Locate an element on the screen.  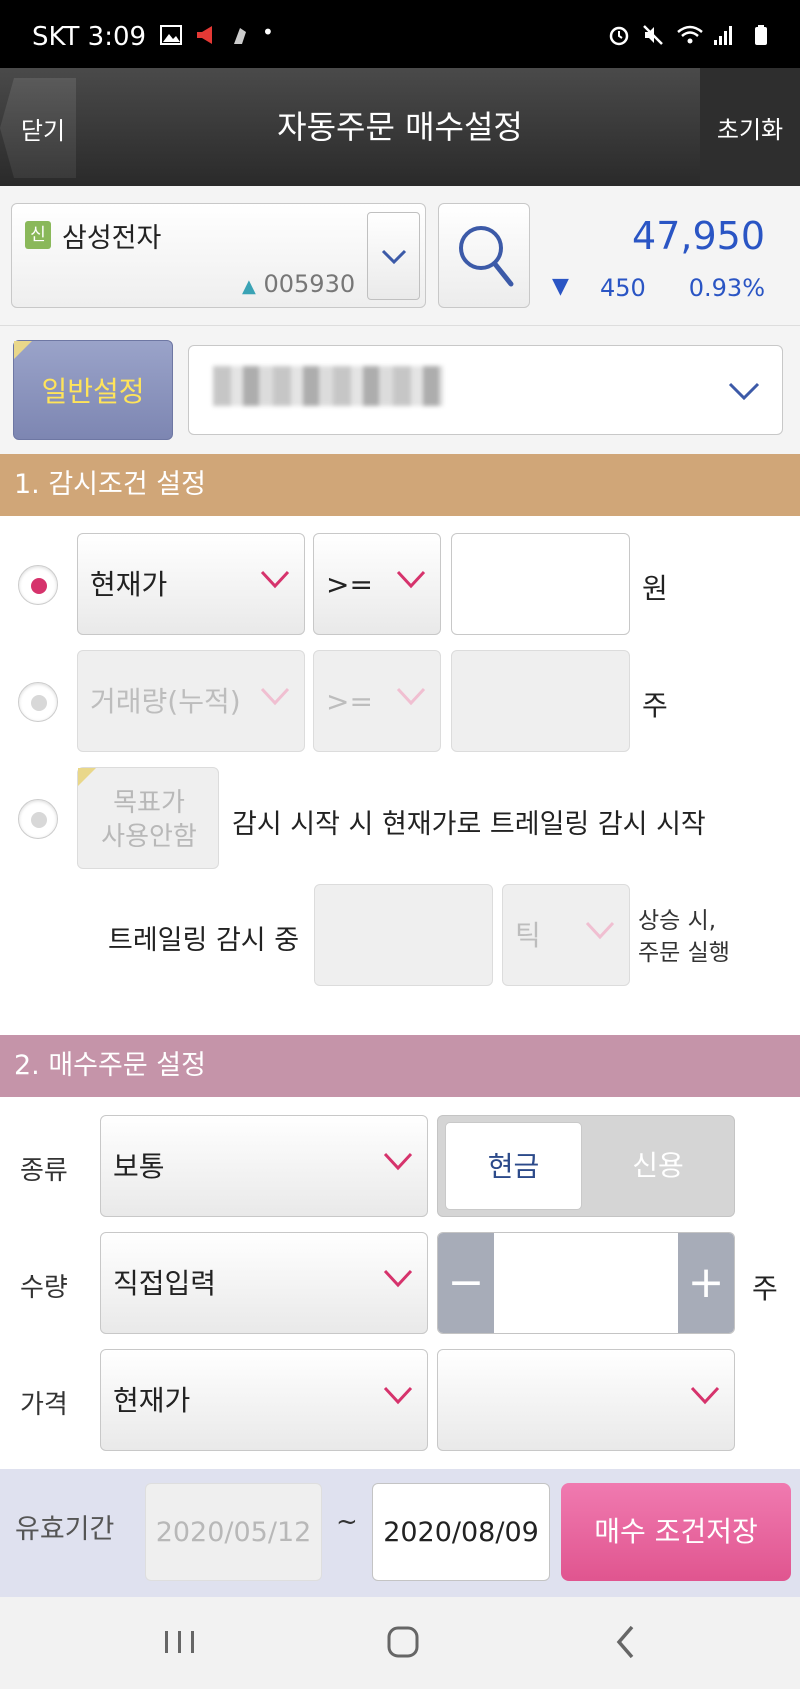
volume-operator-select: >= is located at coordinates (377, 701).